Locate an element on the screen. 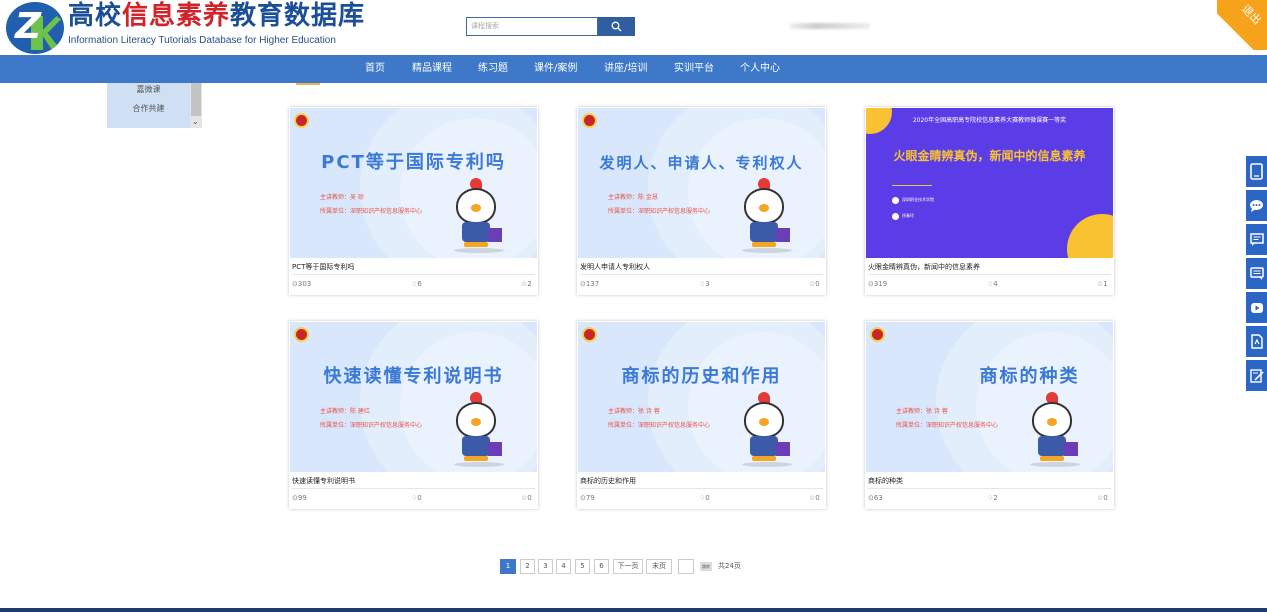  slide-title: 快速读懂专利说明书 is located at coordinates (413, 376).